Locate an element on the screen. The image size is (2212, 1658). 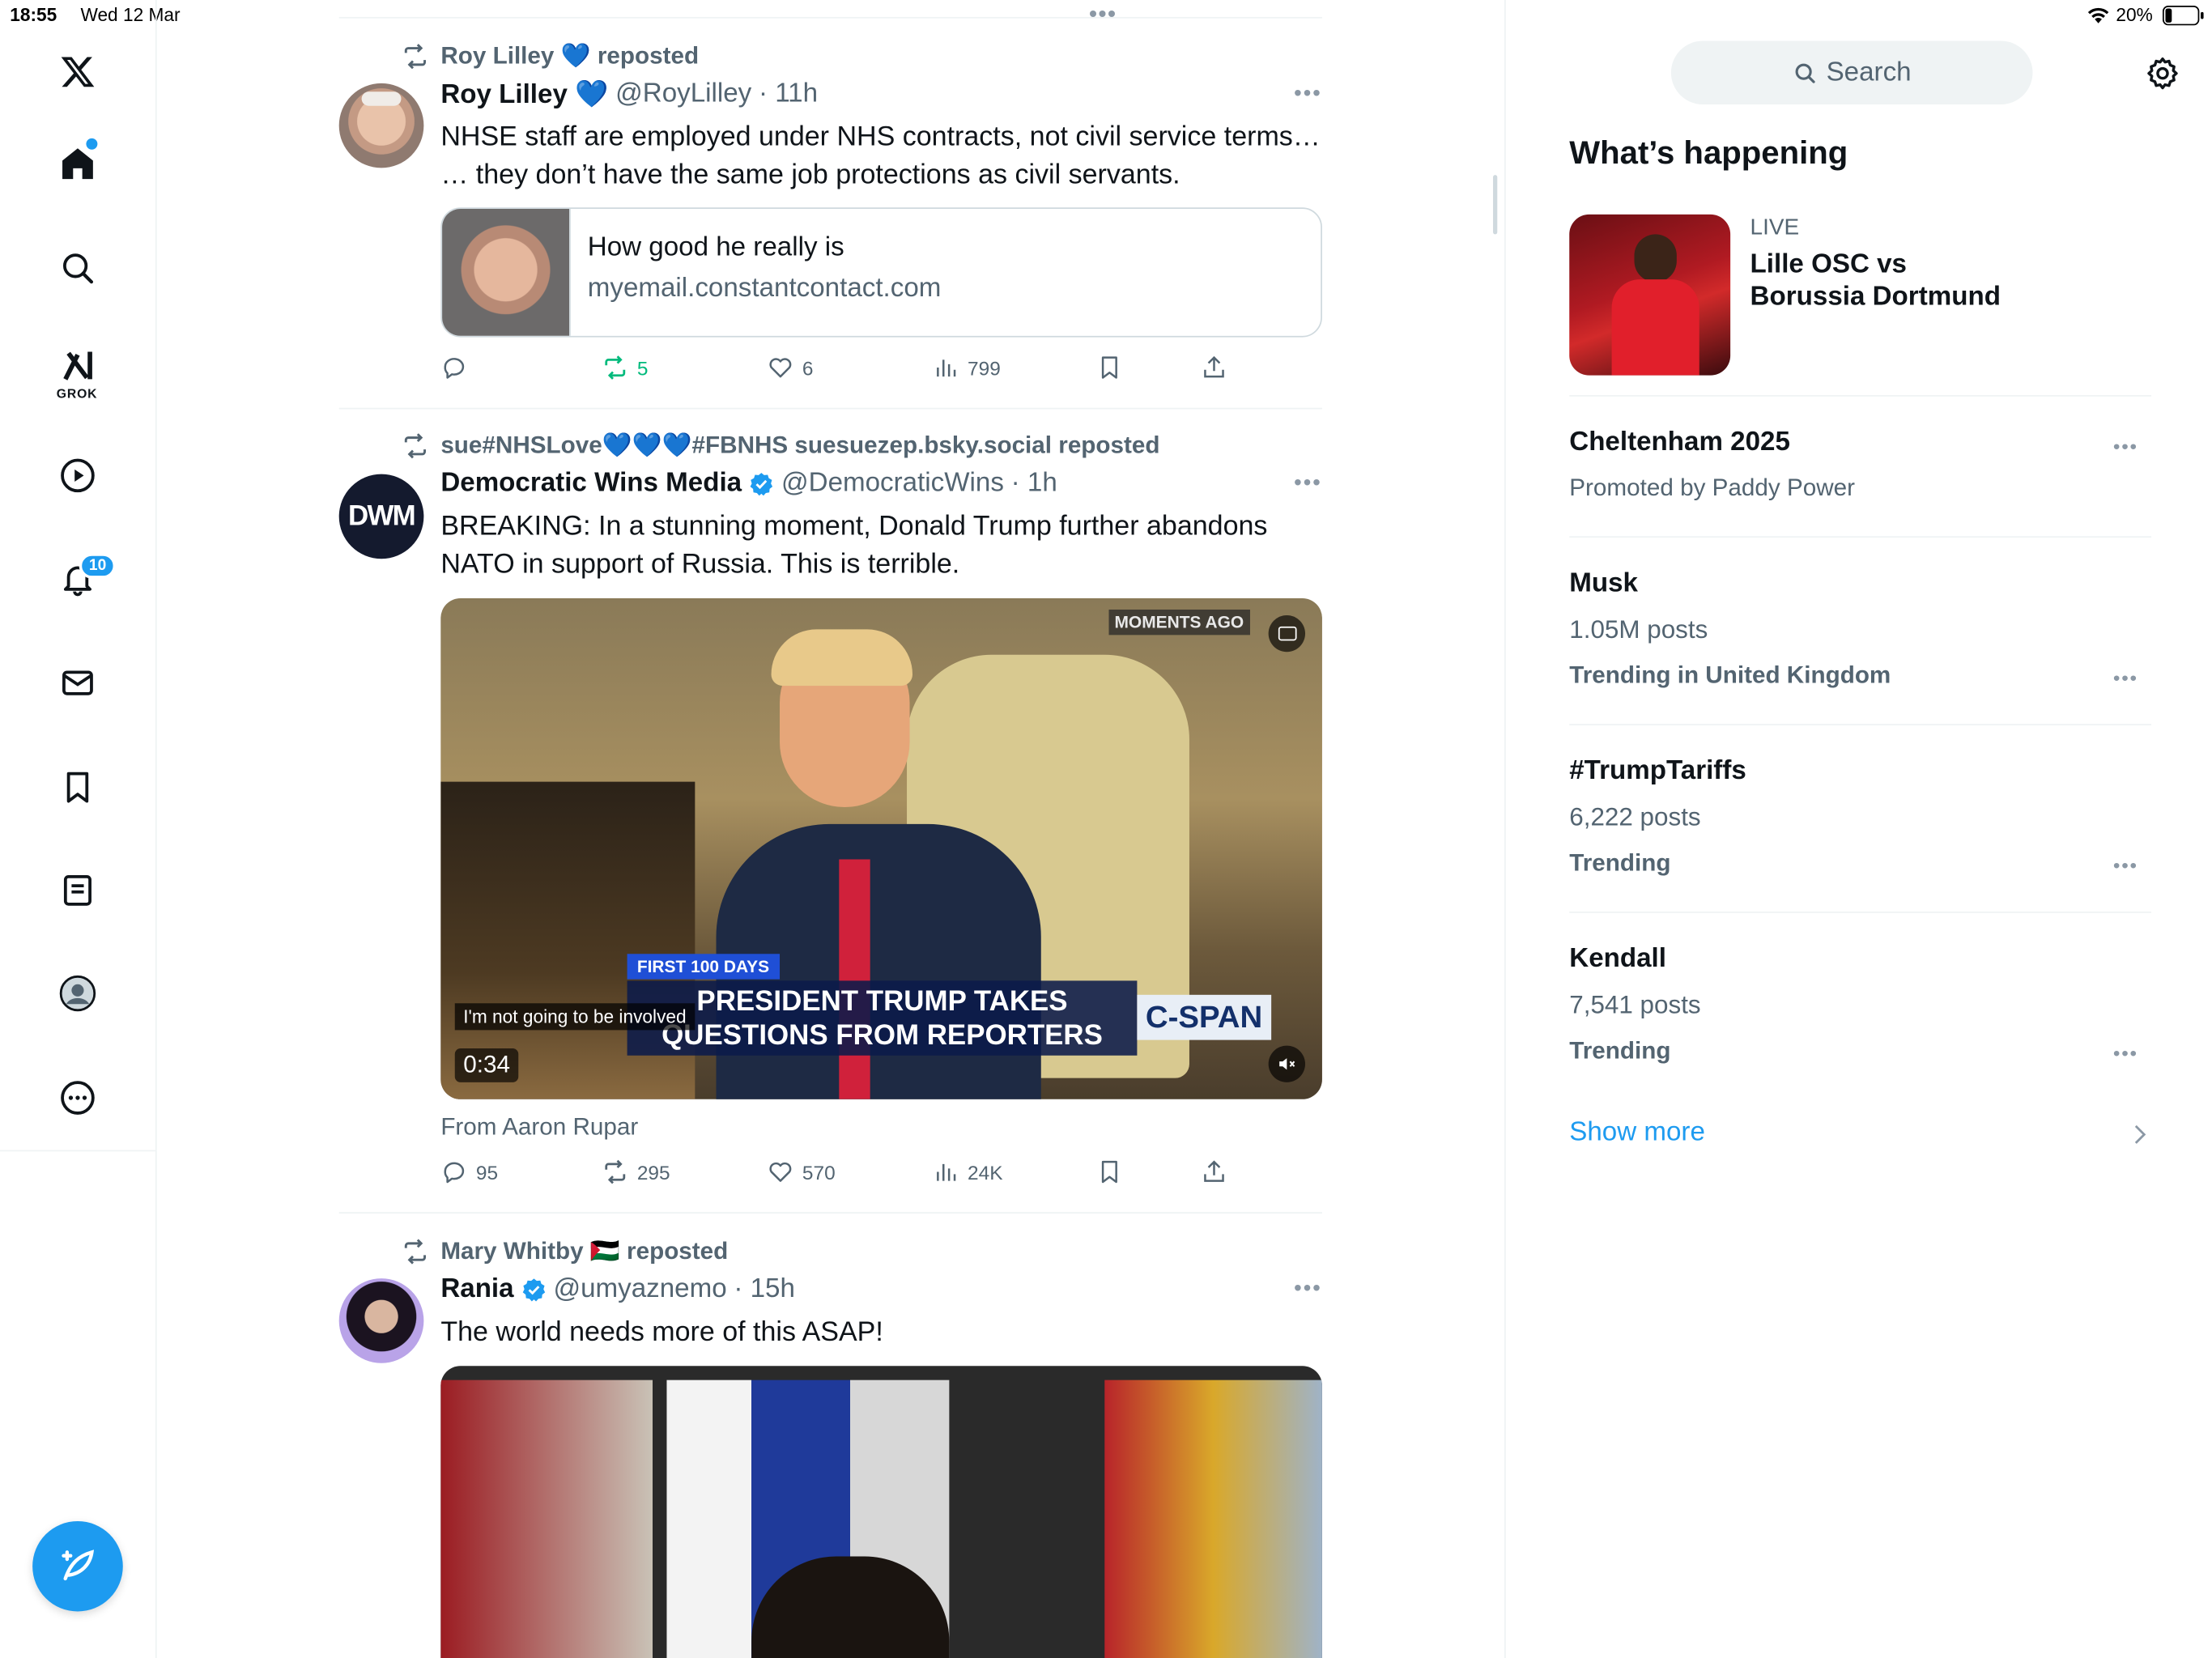
trend-title: Musk is located at coordinates (1604, 583).